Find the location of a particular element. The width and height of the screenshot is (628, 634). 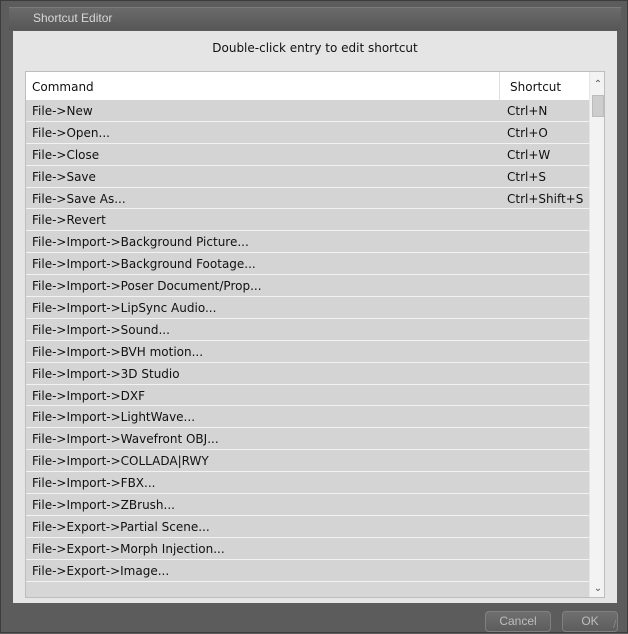

window-title: Shortcut Editor is located at coordinates (73, 18).